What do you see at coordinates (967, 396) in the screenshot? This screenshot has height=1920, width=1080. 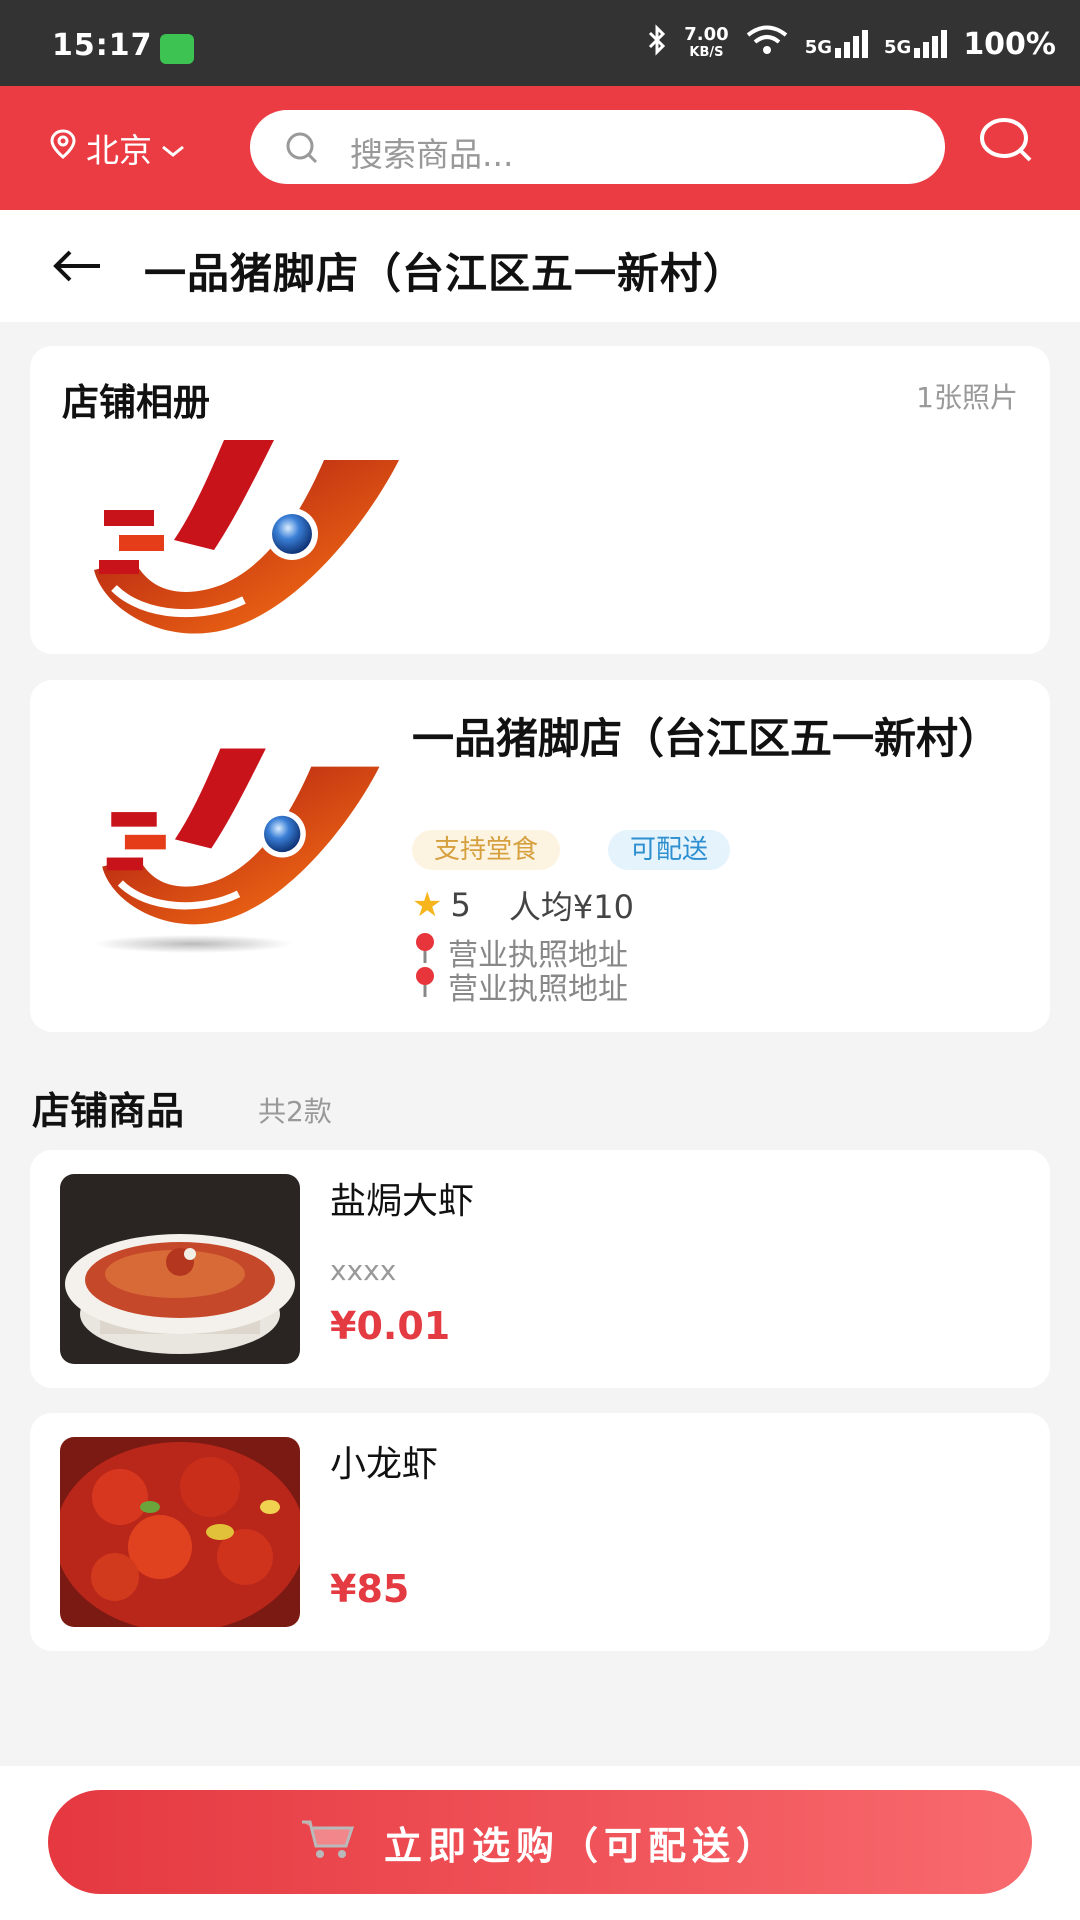 I see `album-count: 1张照片` at bounding box center [967, 396].